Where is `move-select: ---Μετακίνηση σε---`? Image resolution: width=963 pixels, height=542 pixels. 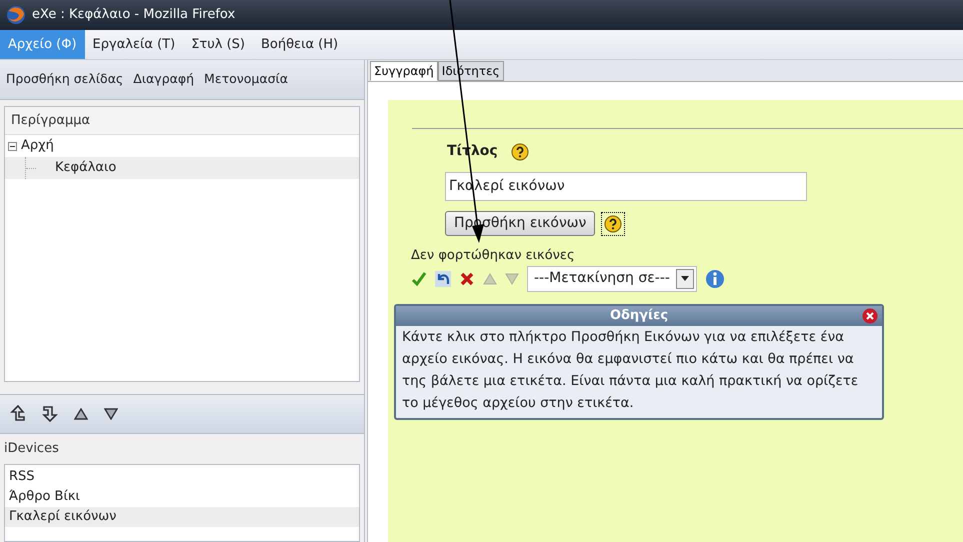 move-select: ---Μετακίνηση σε--- is located at coordinates (612, 279).